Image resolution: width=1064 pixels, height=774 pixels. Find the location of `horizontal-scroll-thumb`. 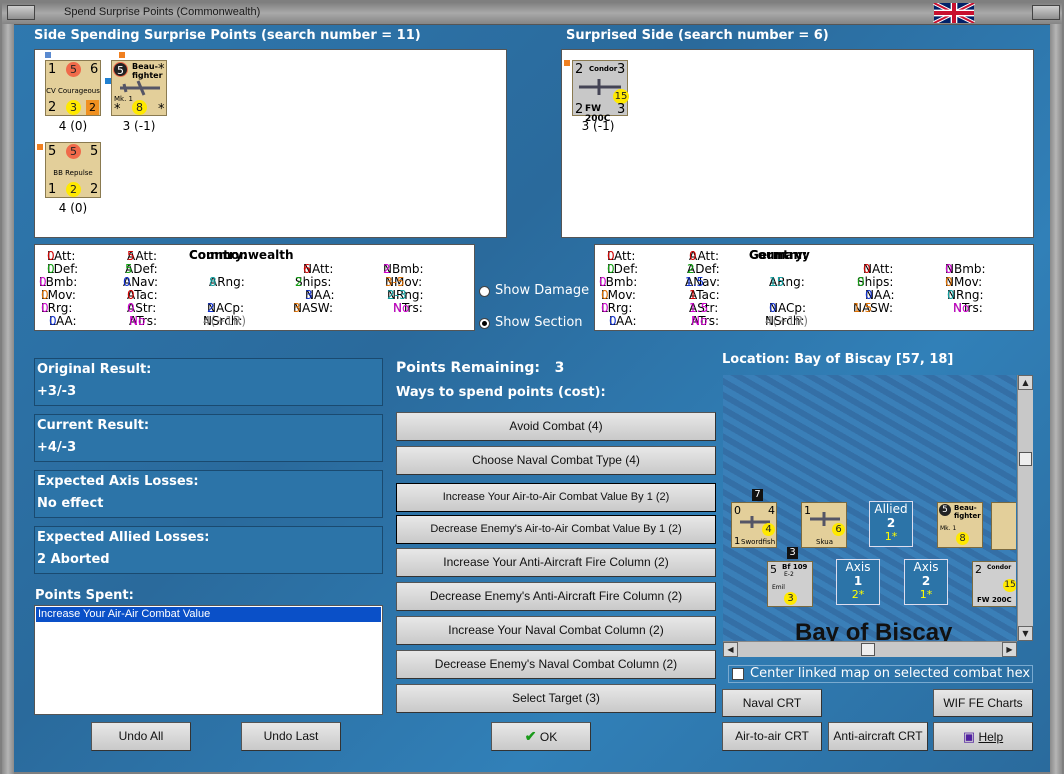

horizontal-scroll-thumb is located at coordinates (868, 649).